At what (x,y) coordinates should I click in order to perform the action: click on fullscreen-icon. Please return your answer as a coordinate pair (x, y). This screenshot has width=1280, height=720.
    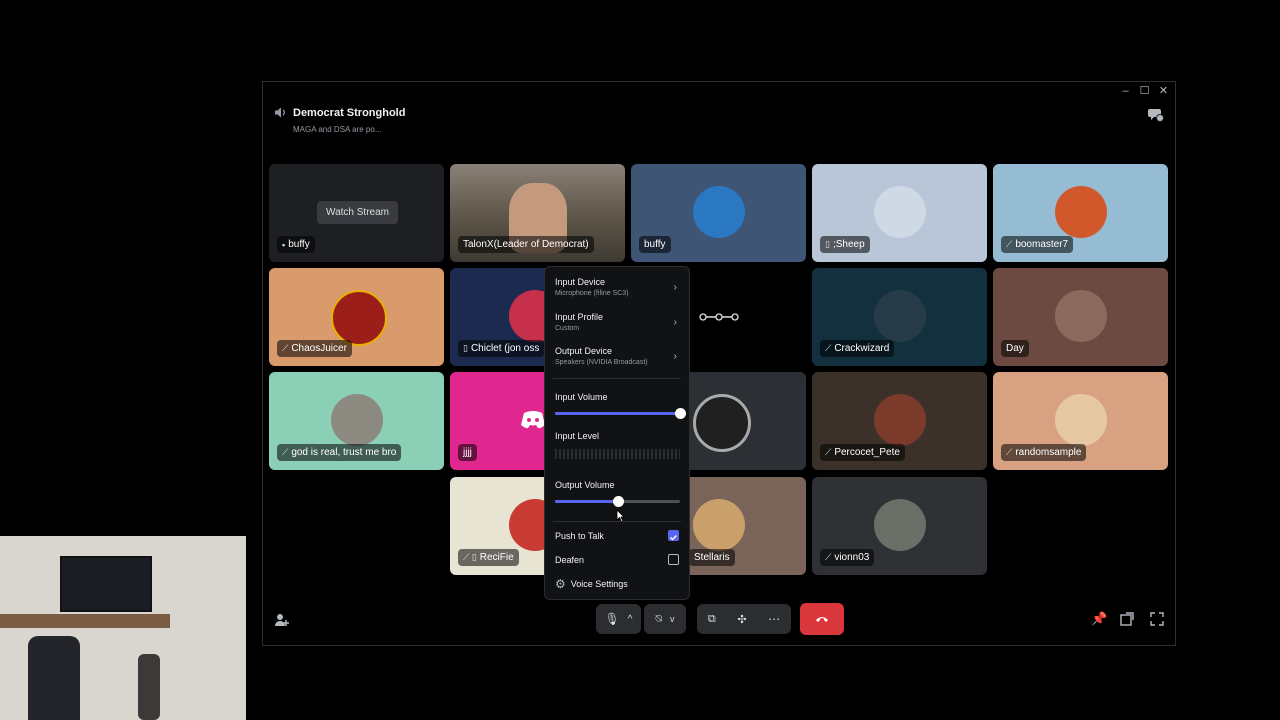
    Looking at the image, I should click on (1157, 619).